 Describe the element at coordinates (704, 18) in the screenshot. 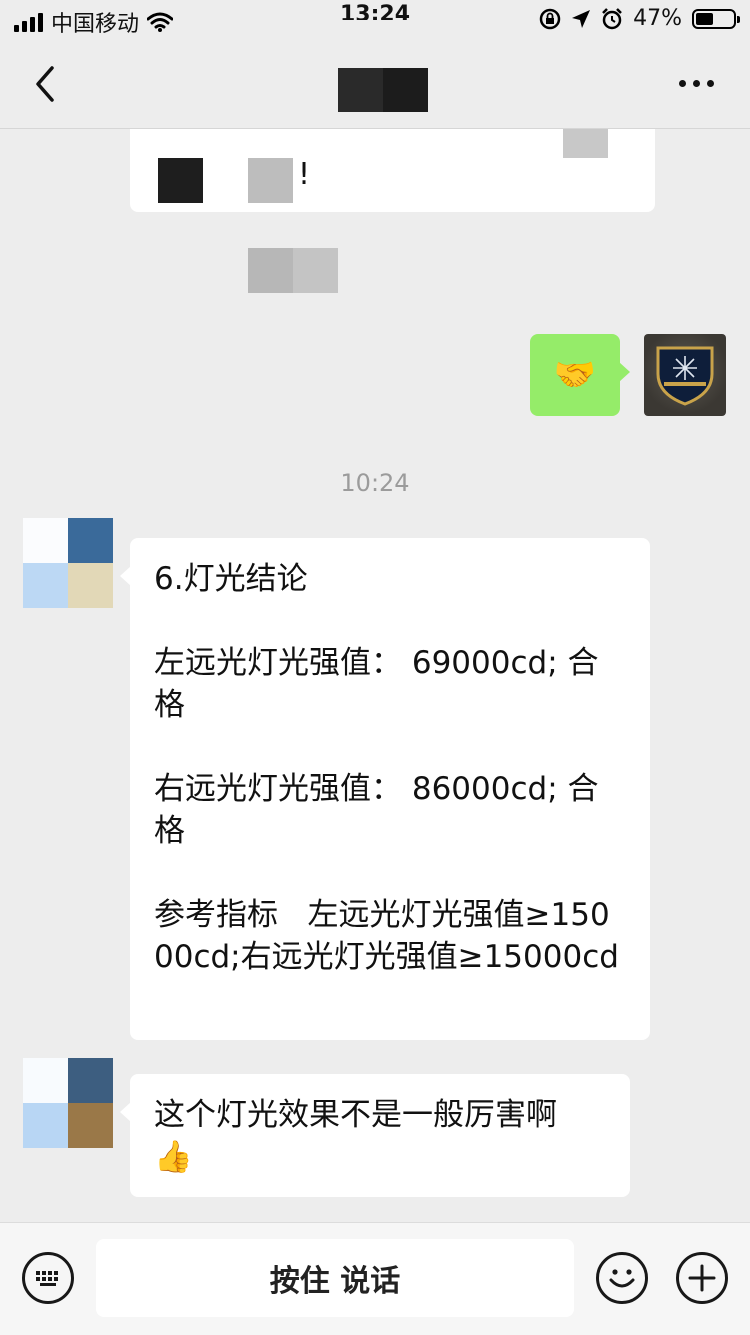

I see `battery-fill` at that location.